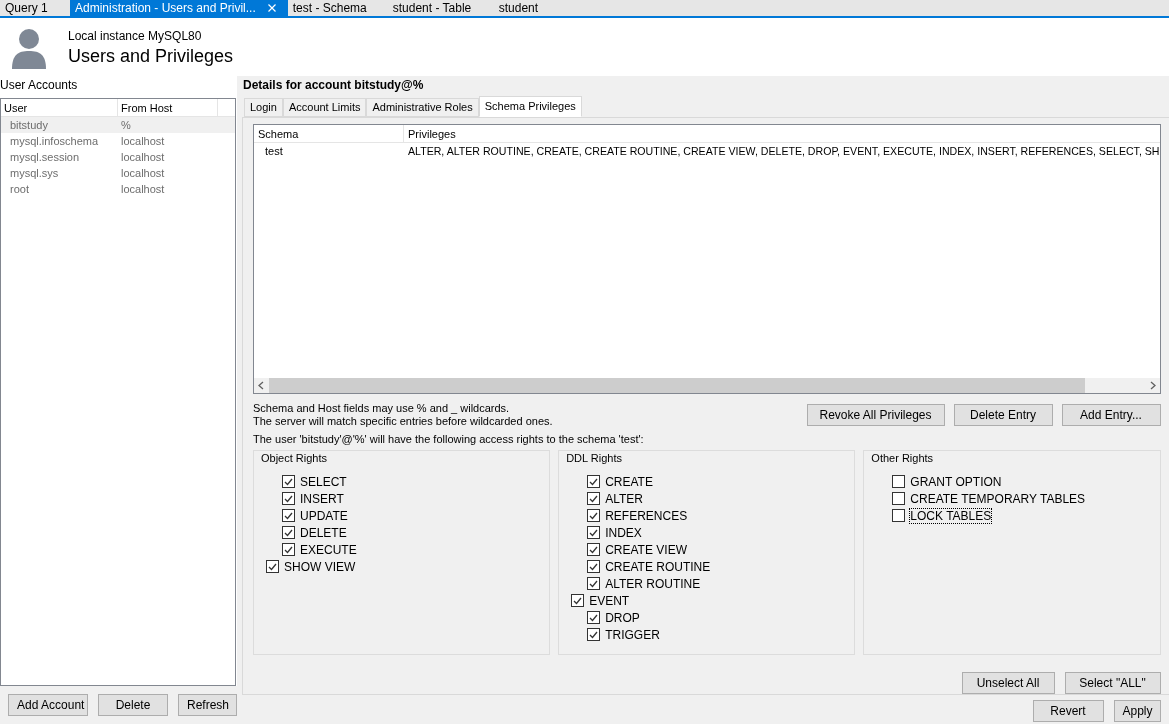 The width and height of the screenshot is (1169, 724). I want to click on unselect-all-button: Unselect All, so click(1008, 683).